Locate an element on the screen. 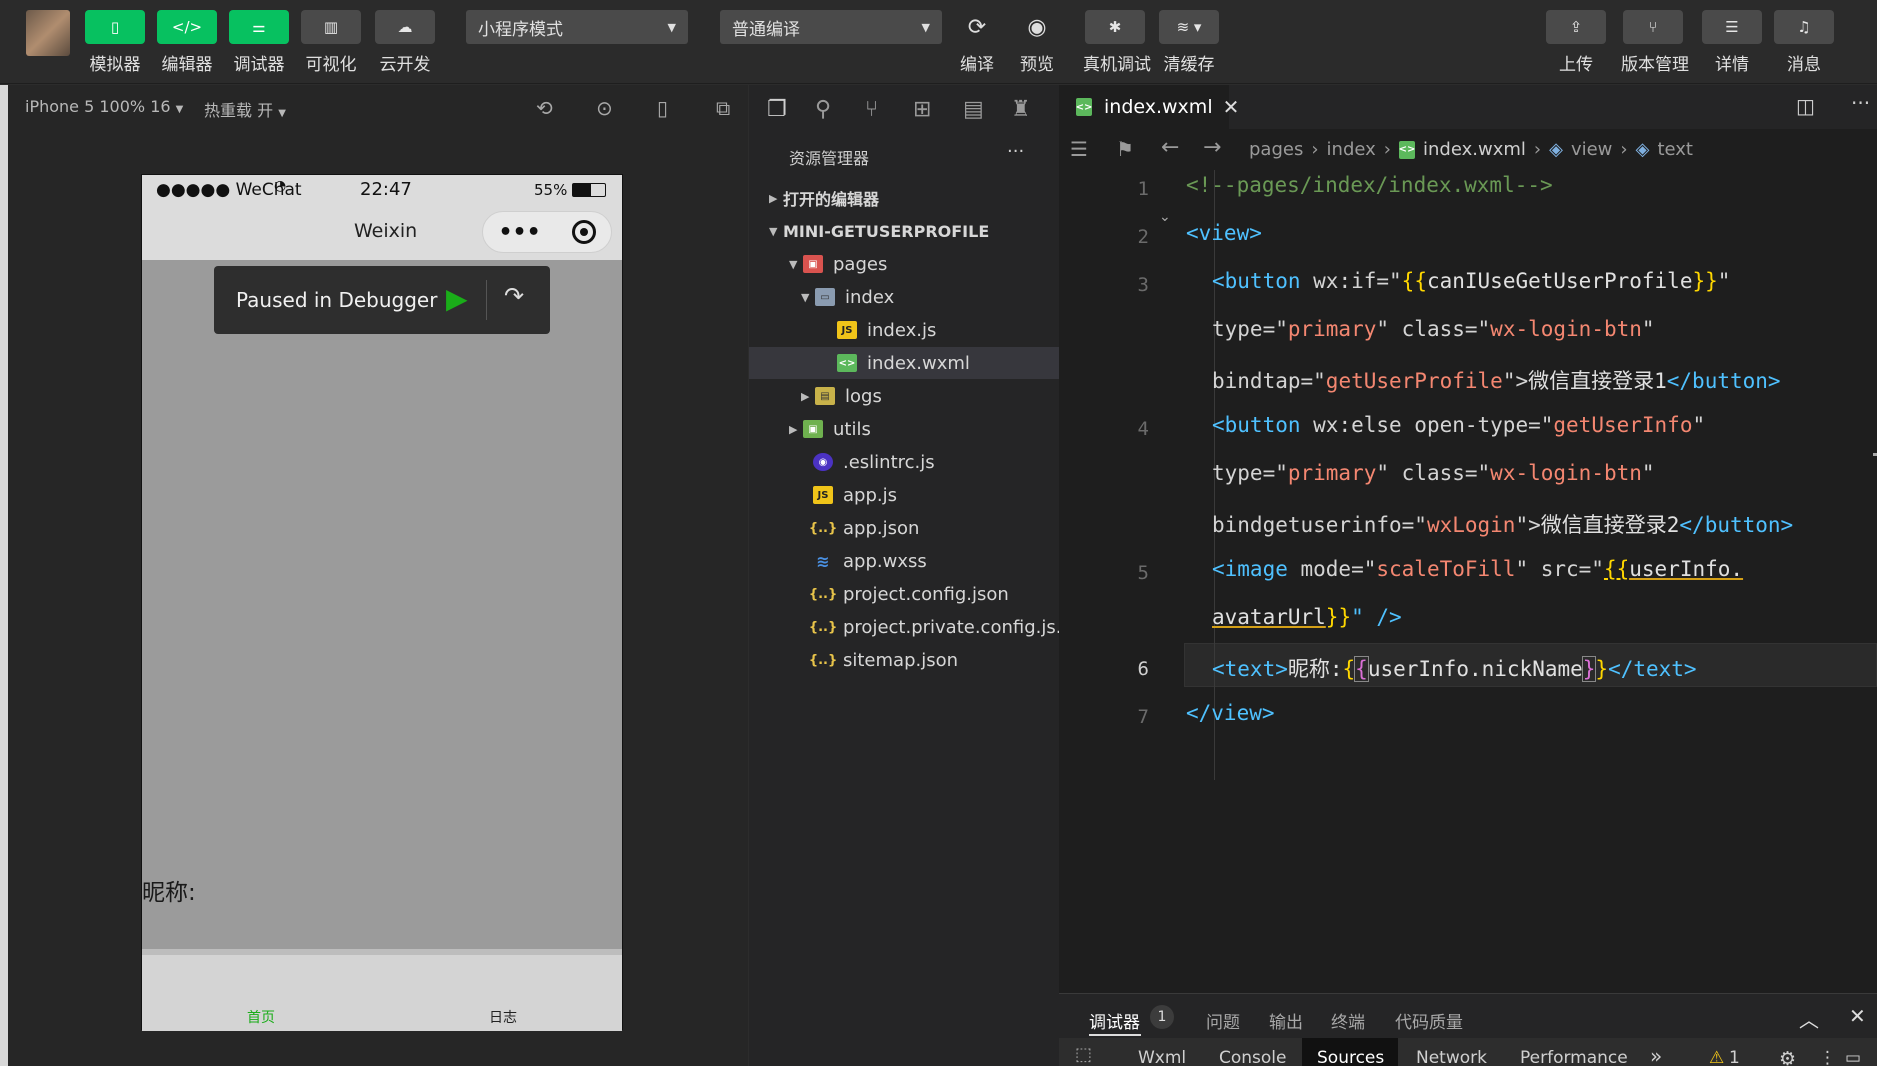 Image resolution: width=1877 pixels, height=1066 pixels. tree-file-eslintrc: ◉ .eslintrc.js is located at coordinates (904, 462).